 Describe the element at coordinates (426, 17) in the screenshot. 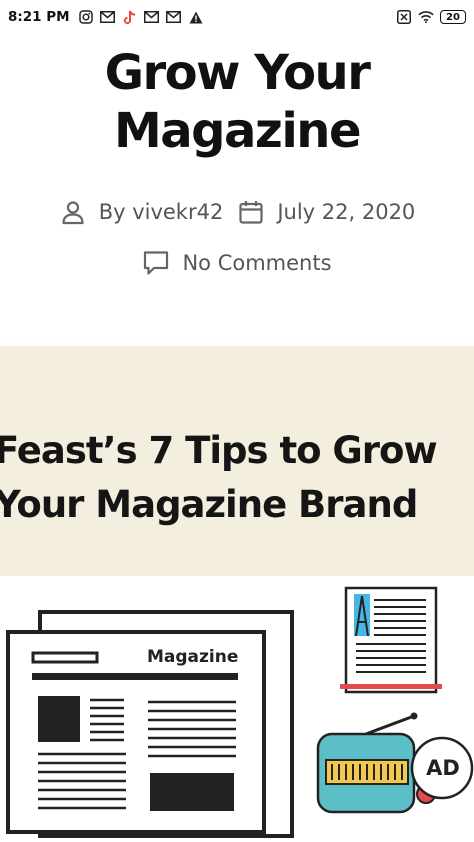

I see `wifi-icon` at that location.